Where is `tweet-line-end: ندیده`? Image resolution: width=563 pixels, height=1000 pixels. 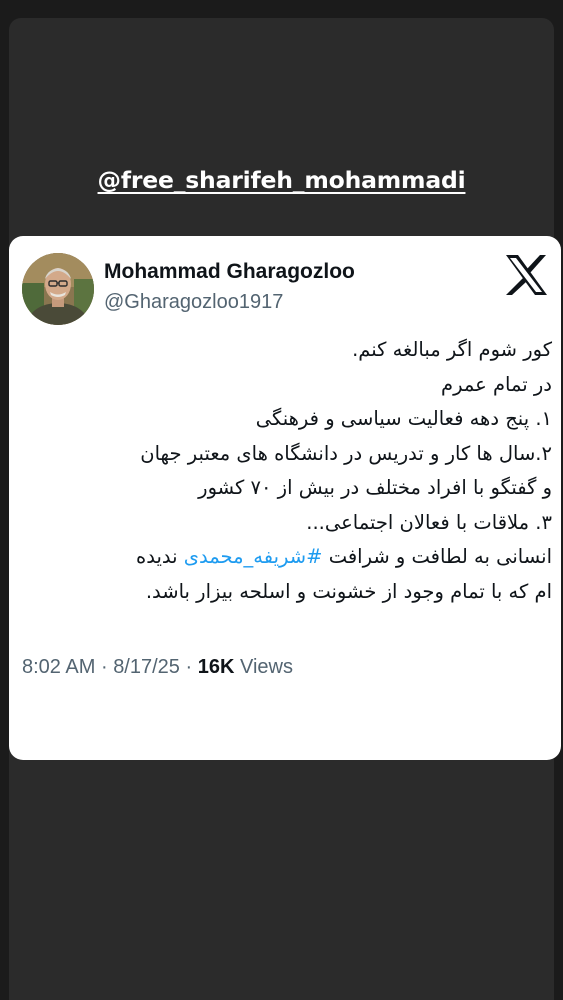 tweet-line-end: ندیده is located at coordinates (157, 556).